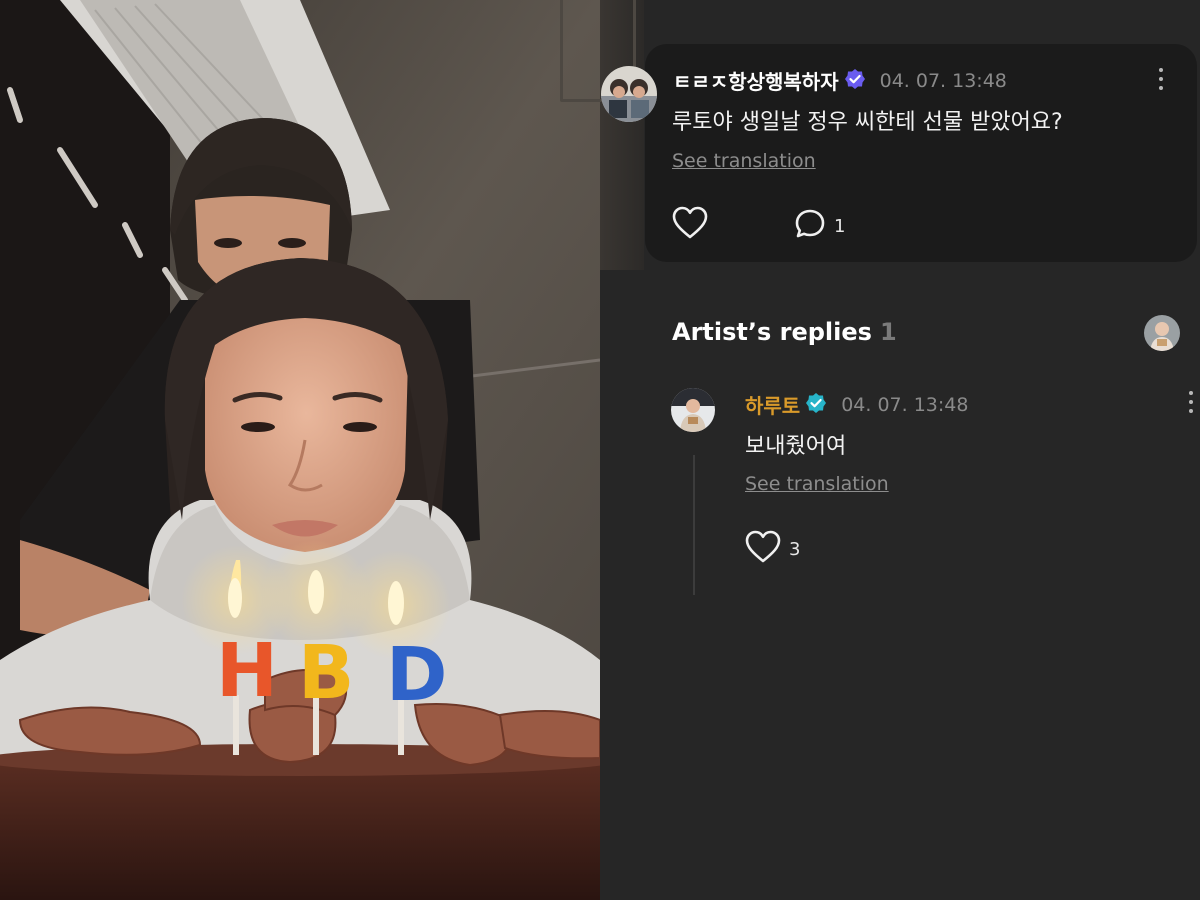 The width and height of the screenshot is (1200, 900). What do you see at coordinates (943, 80) in the screenshot?
I see `comment-timestamp: 04. 07. 13:48` at bounding box center [943, 80].